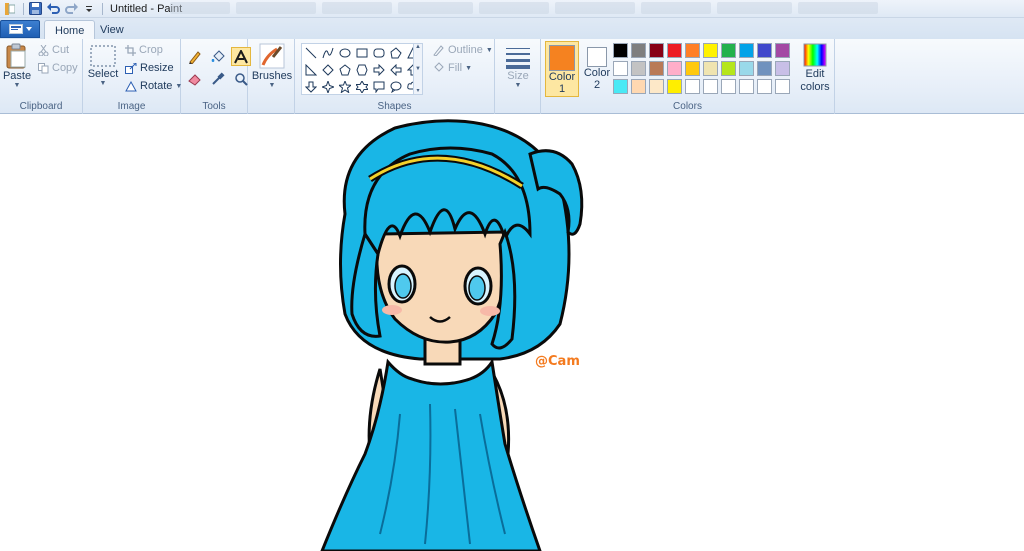 This screenshot has width=1024, height=551. Describe the element at coordinates (417, 90) in the screenshot. I see `gallery-expand-icon: ▾` at that location.